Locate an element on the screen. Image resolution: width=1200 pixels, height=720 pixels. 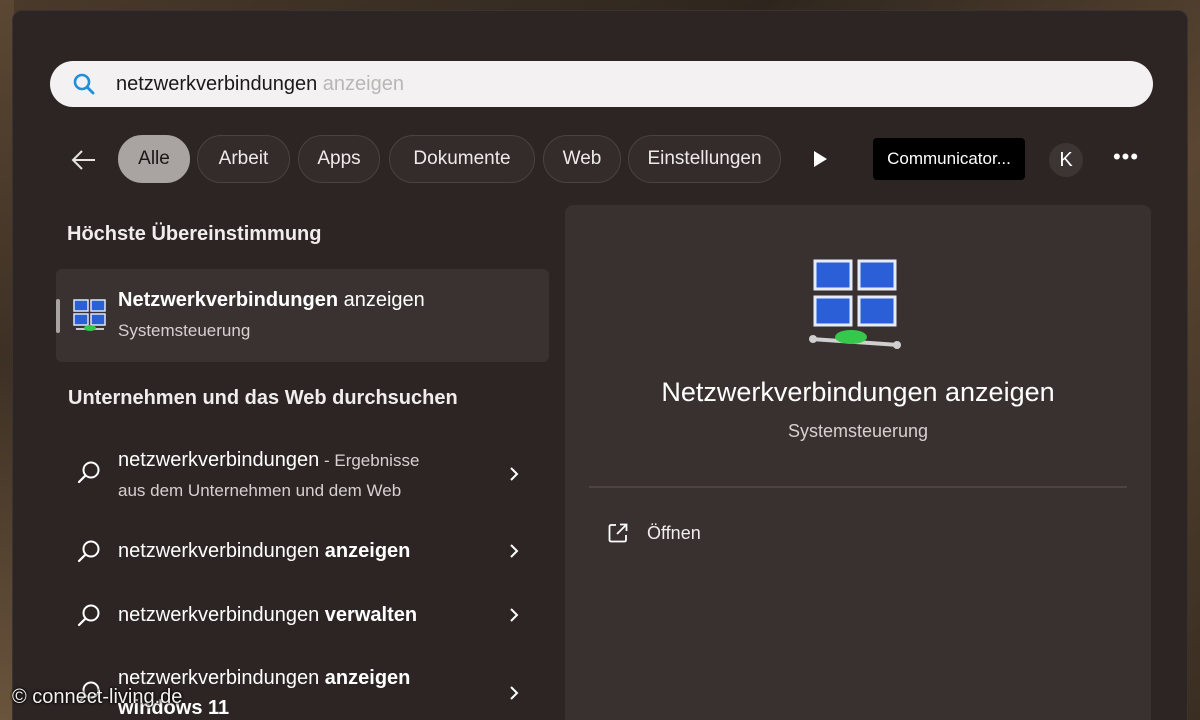
divider is located at coordinates (858, 487).